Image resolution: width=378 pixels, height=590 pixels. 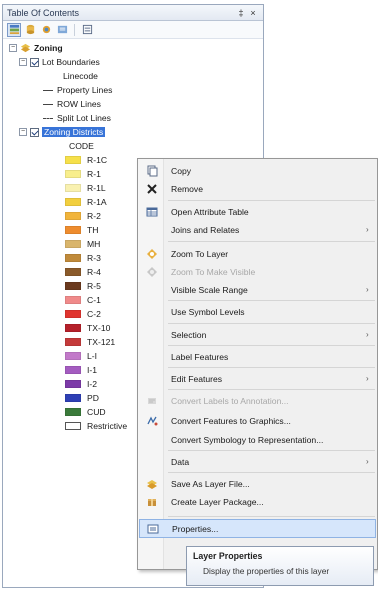 I want to click on package-icon, so click(x=152, y=502).